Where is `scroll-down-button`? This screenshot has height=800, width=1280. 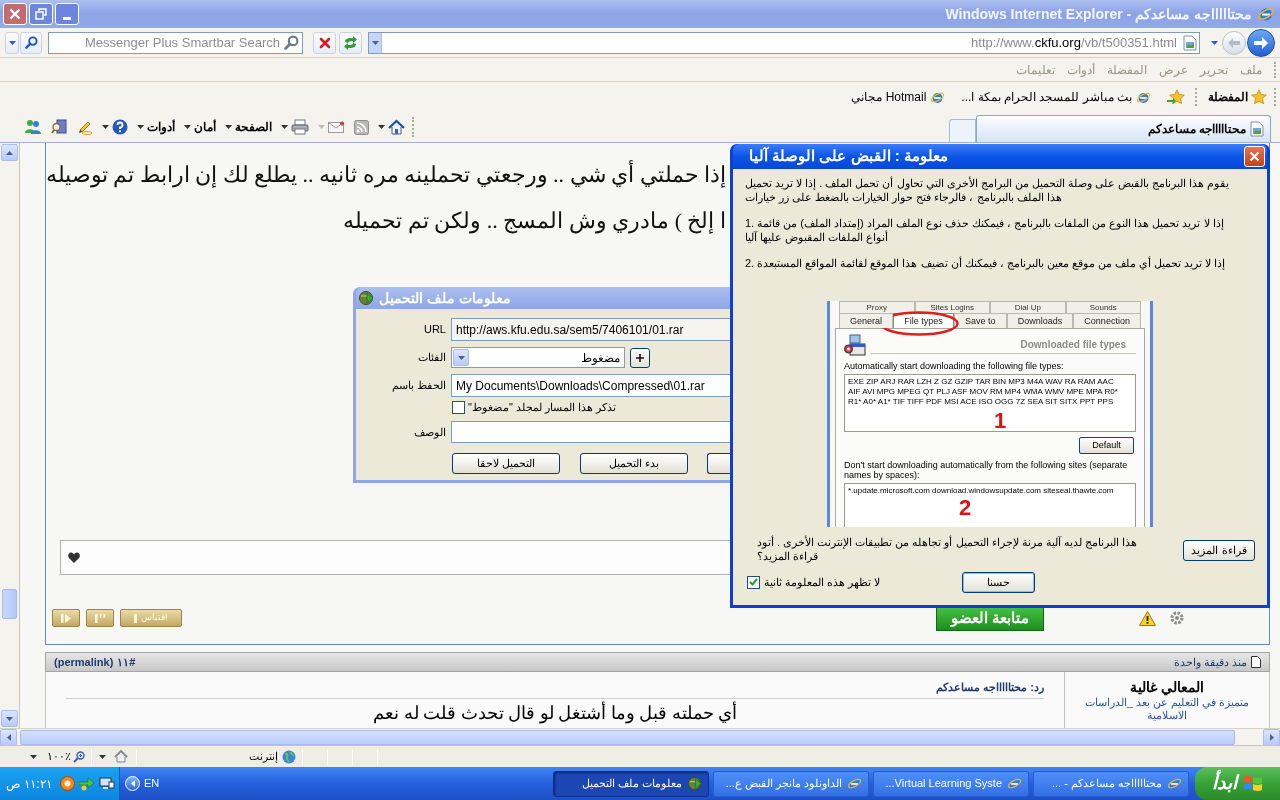
scroll-down-button is located at coordinates (9, 718).